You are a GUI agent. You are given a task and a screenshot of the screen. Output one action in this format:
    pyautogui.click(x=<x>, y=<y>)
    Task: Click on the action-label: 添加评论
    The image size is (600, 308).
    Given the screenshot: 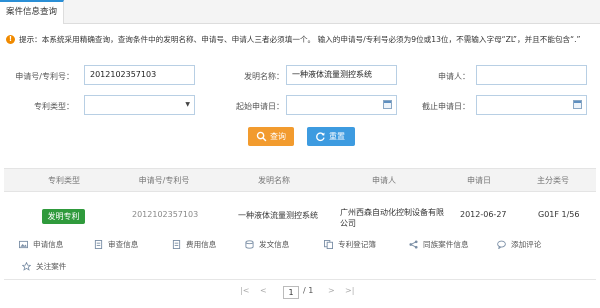 What is the action you would take?
    pyautogui.click(x=526, y=244)
    